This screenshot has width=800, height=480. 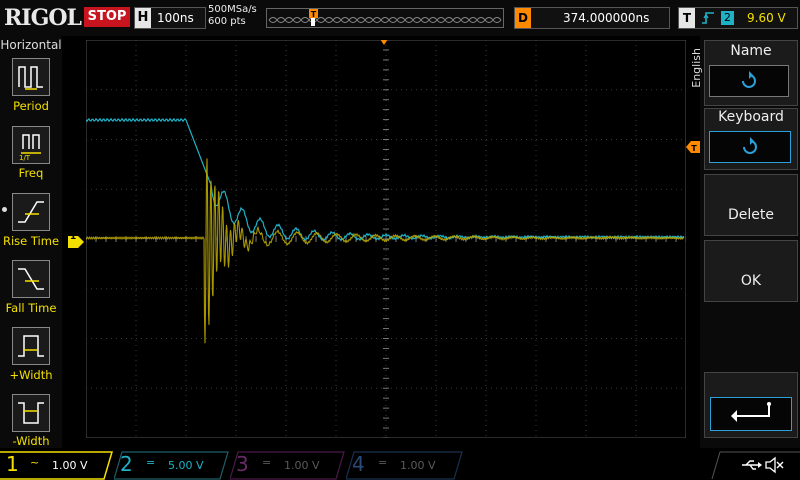 I want to click on channel-2-scale: 5.00 V, so click(x=186, y=465).